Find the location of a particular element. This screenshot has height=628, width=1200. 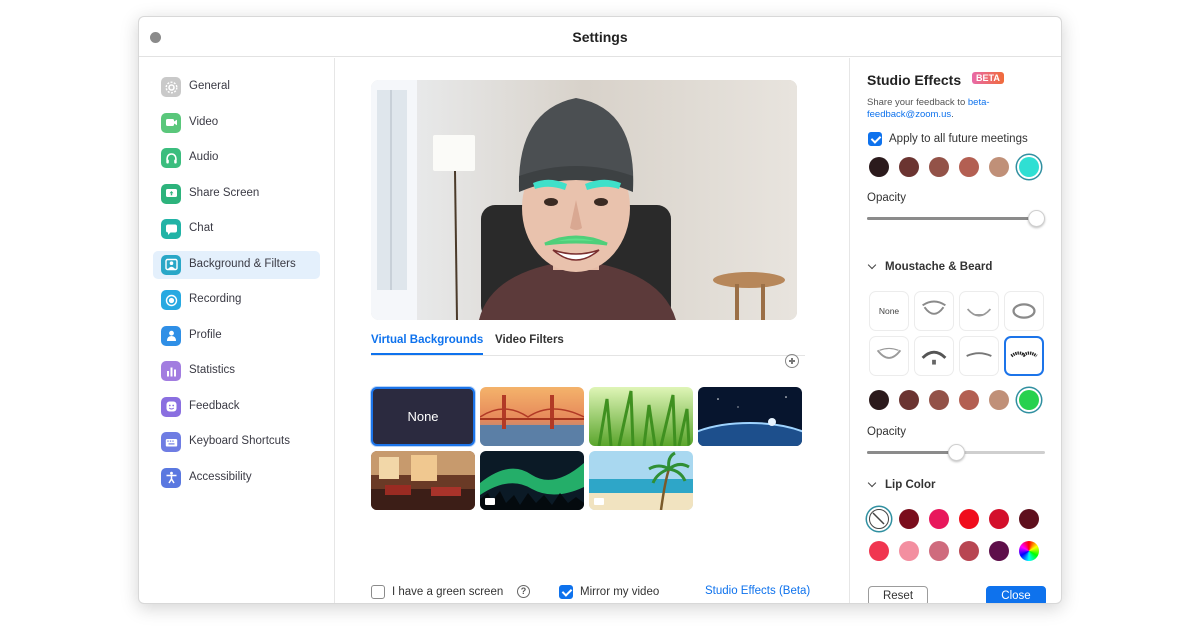

lip-color-section-title: Lip Color is located at coordinates (910, 485).